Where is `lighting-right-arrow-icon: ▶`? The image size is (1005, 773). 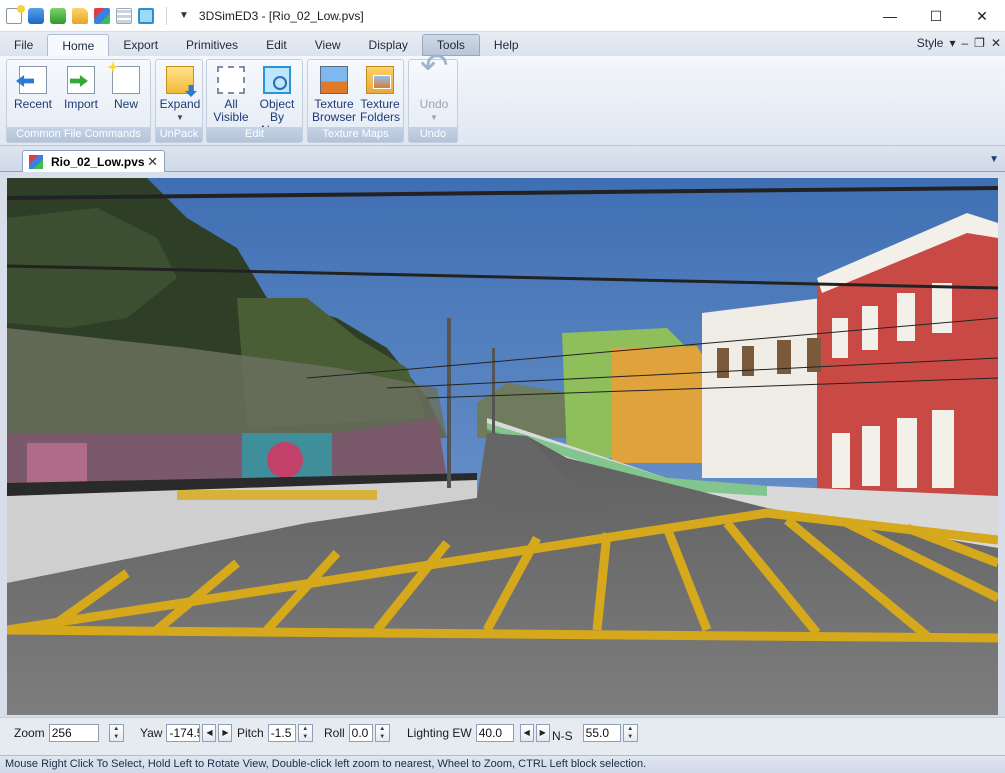 lighting-right-arrow-icon: ▶ is located at coordinates (542, 733).